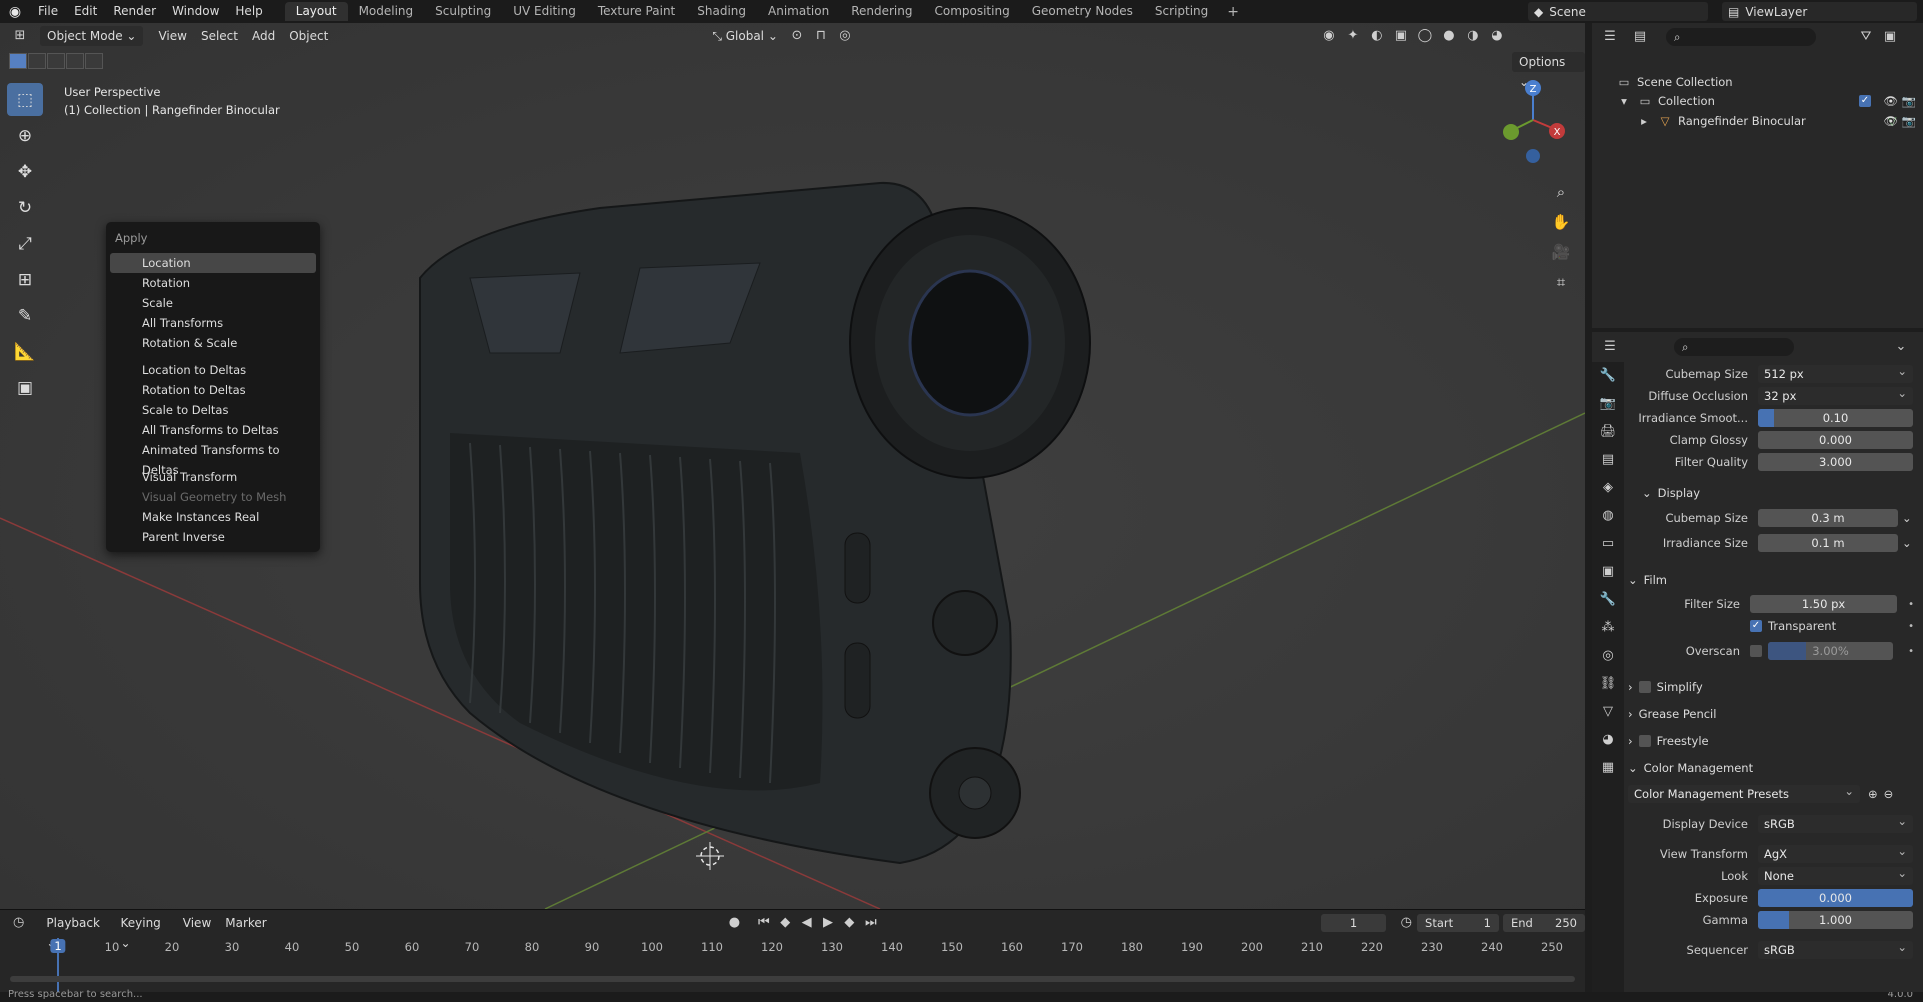 The height and width of the screenshot is (1002, 1923). Describe the element at coordinates (1608, 600) in the screenshot. I see `modifier-tab-icon: 🔧` at that location.